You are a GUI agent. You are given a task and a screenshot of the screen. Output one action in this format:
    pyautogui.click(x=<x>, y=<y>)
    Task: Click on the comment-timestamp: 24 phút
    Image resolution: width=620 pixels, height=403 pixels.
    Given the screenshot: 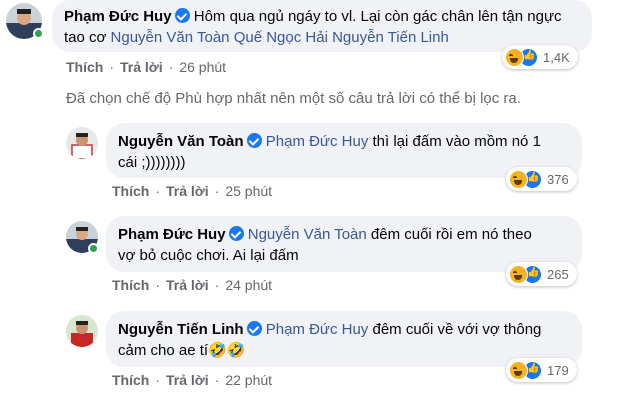 What is the action you would take?
    pyautogui.click(x=248, y=285)
    